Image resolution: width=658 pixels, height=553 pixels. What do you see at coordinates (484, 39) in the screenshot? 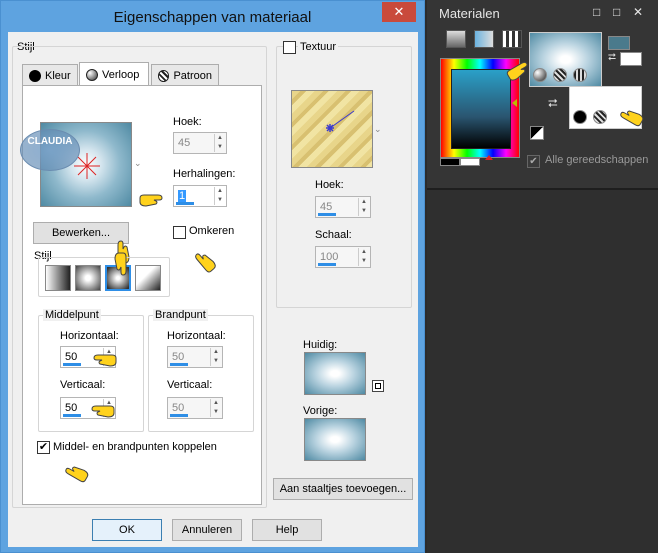
I see `gradient-icon` at bounding box center [484, 39].